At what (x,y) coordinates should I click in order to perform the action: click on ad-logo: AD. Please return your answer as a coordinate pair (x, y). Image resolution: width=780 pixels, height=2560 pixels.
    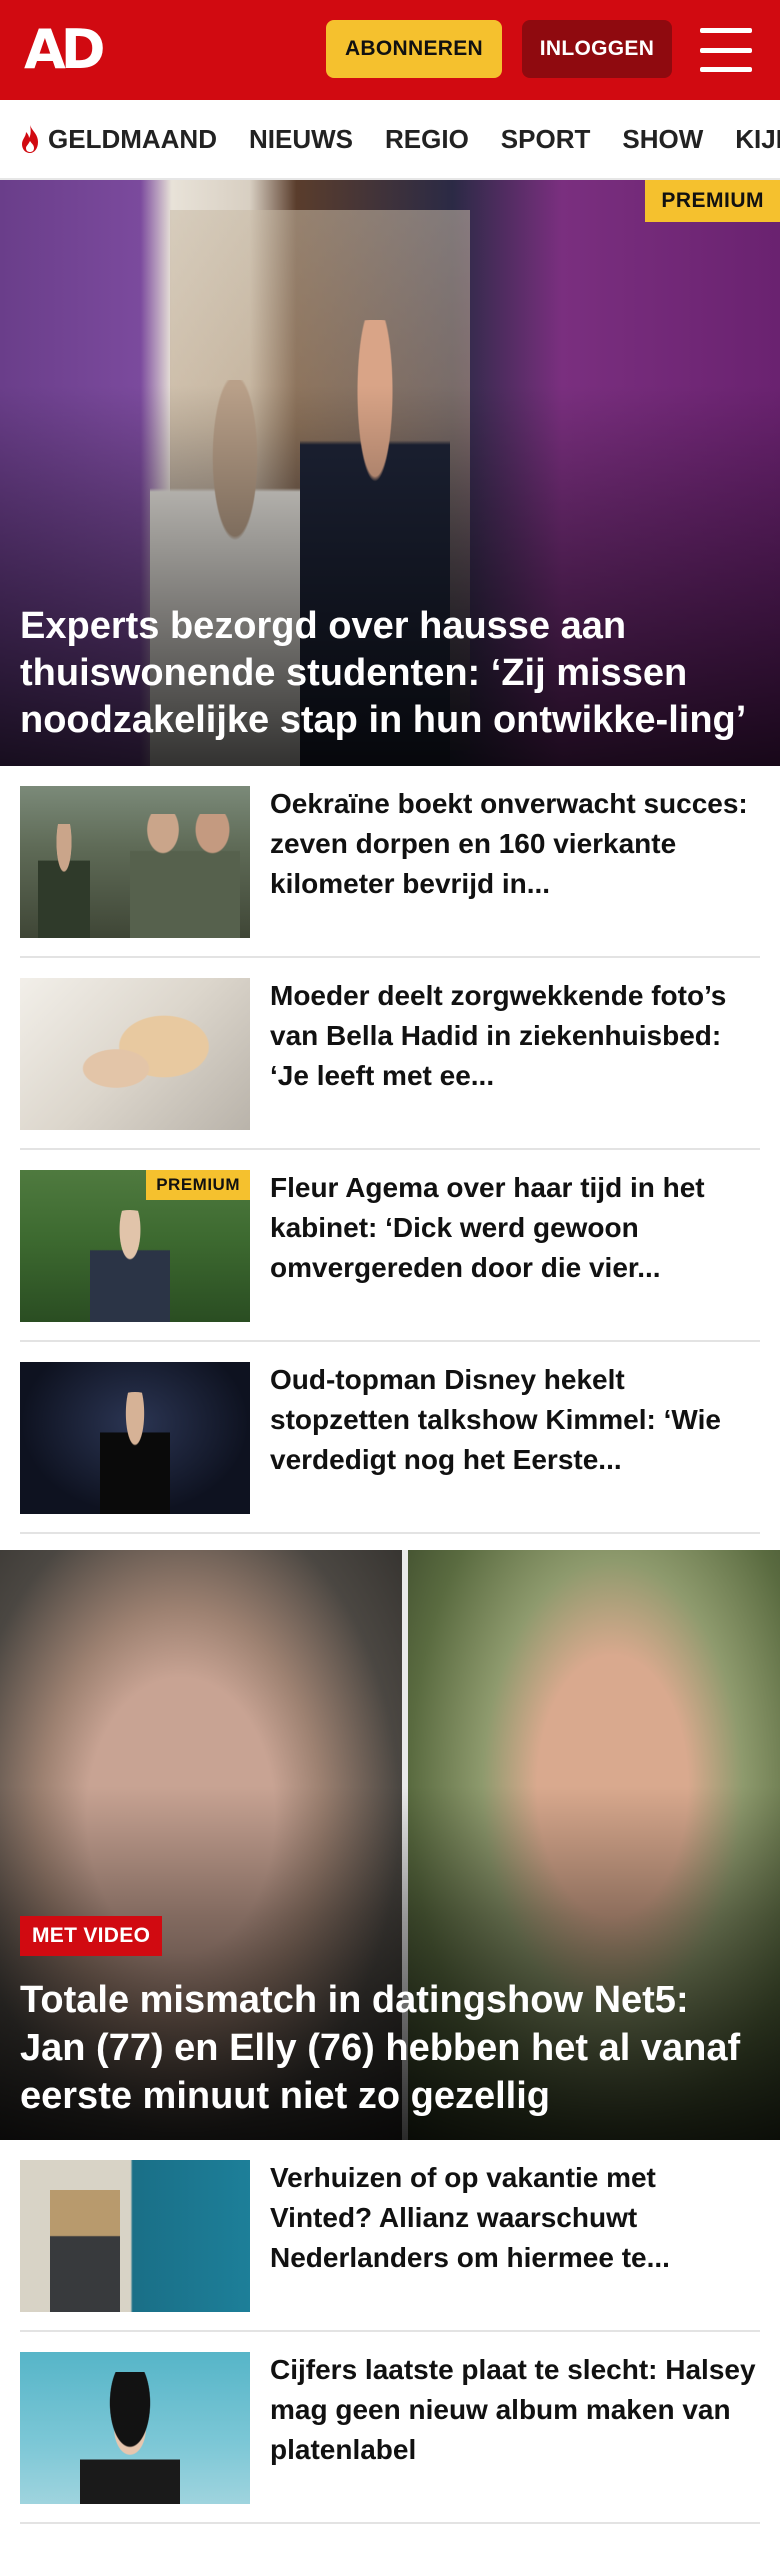
    Looking at the image, I should click on (65, 49).